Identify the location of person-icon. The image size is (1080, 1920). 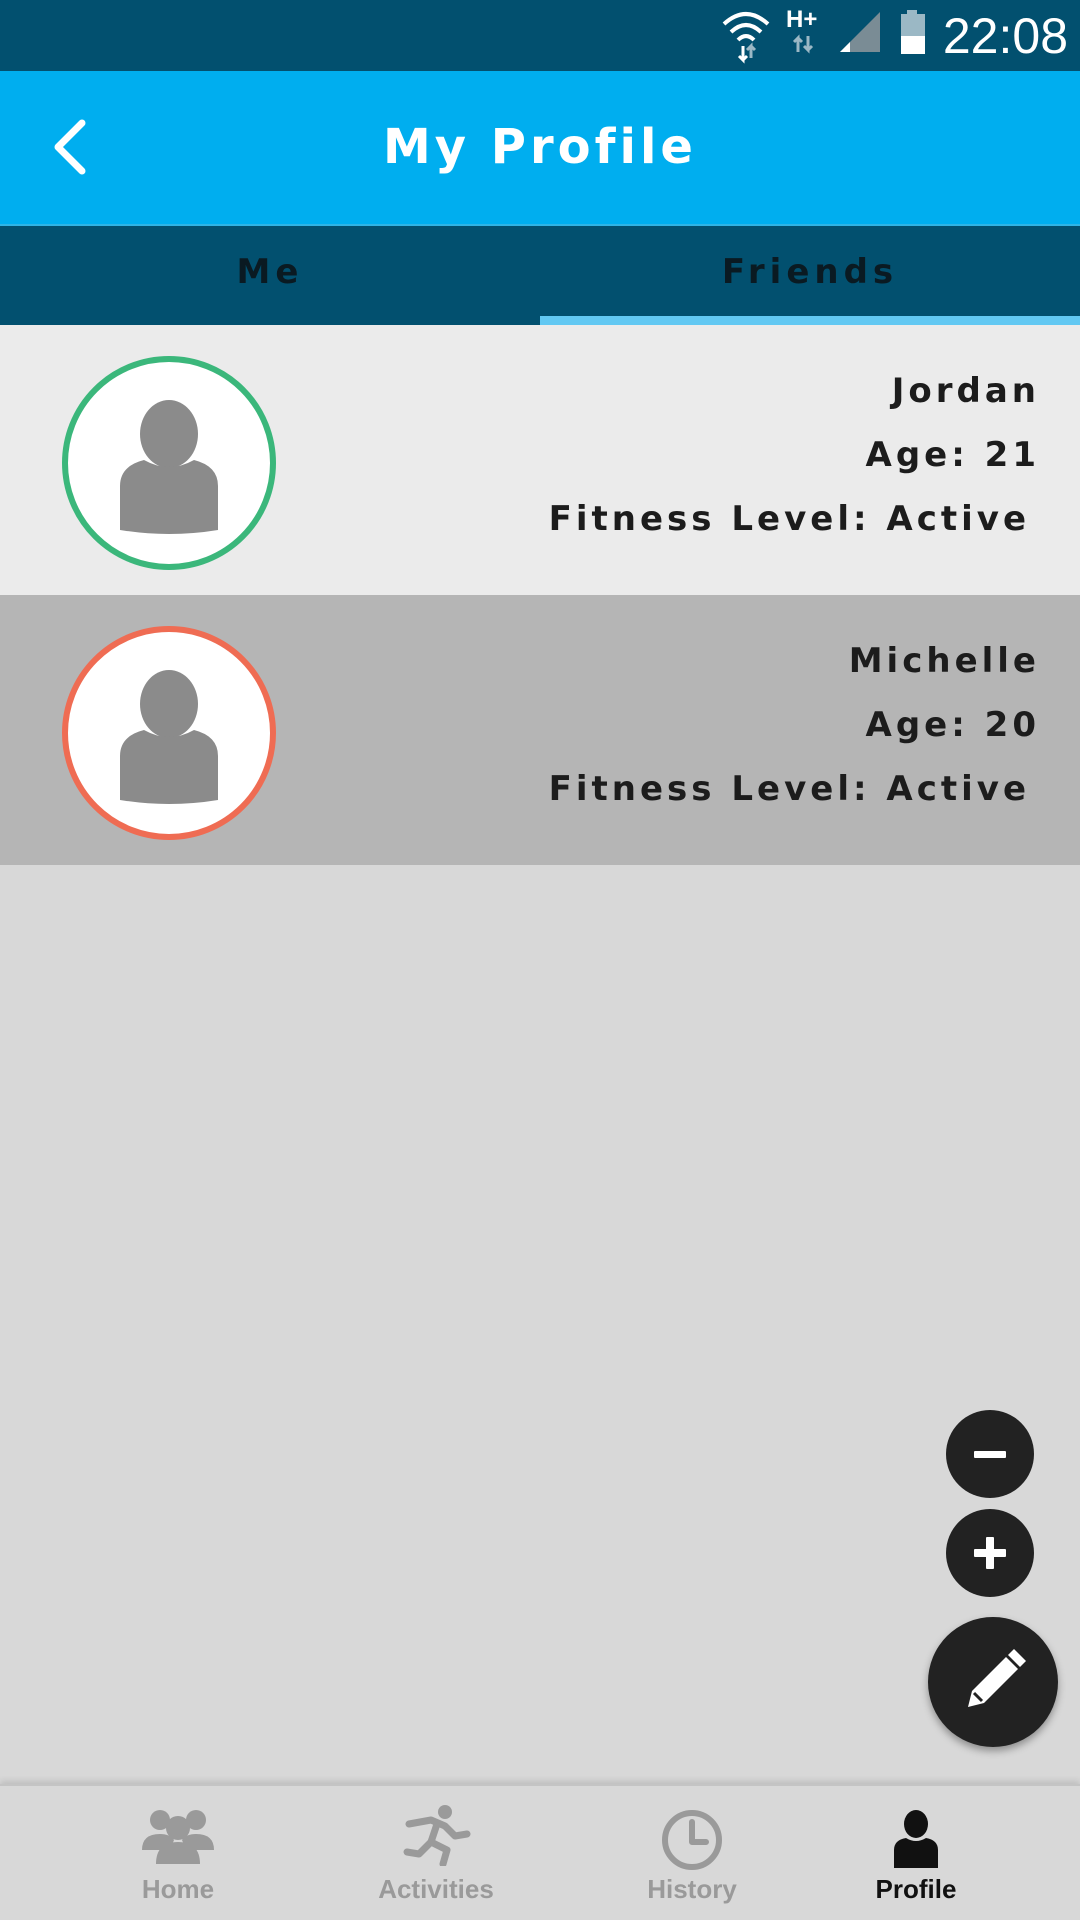
(916, 1839).